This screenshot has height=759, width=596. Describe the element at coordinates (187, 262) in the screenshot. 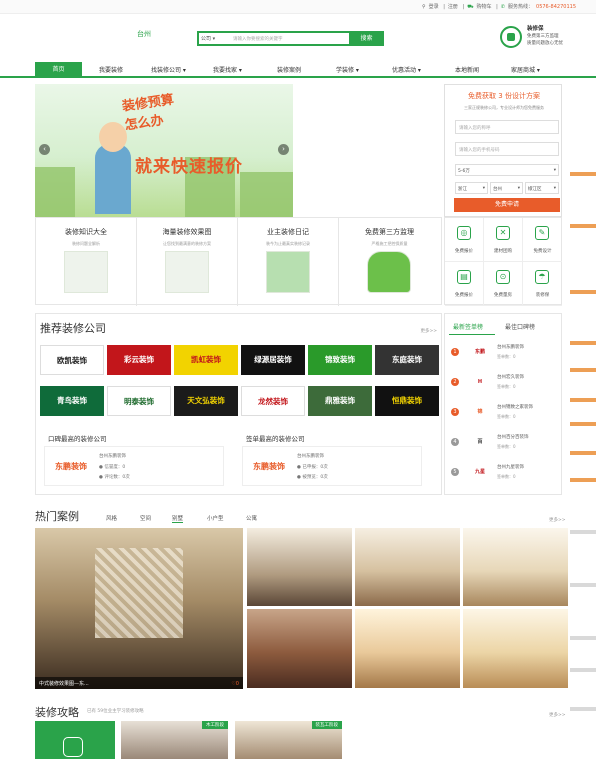

I see `feature-card: 海量装修效果图 让您找到最满意的装修方案` at that location.